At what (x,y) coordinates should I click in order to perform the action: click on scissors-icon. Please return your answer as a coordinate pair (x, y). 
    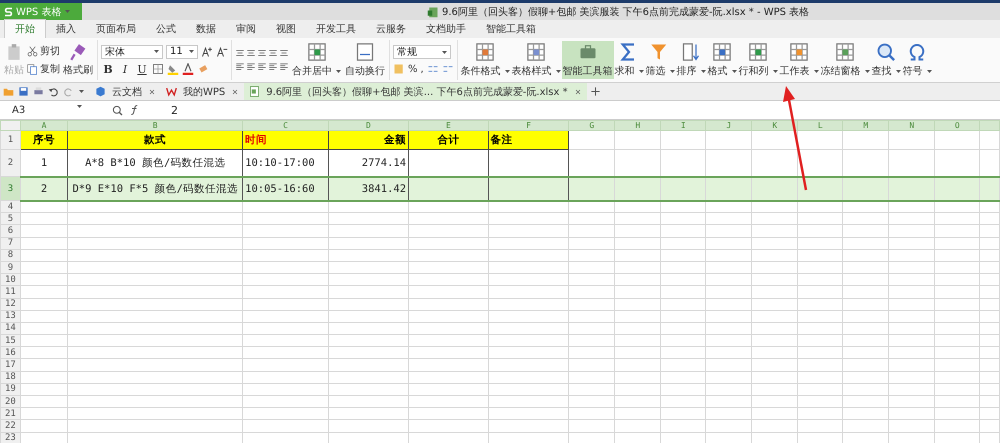
    Looking at the image, I should click on (32, 51).